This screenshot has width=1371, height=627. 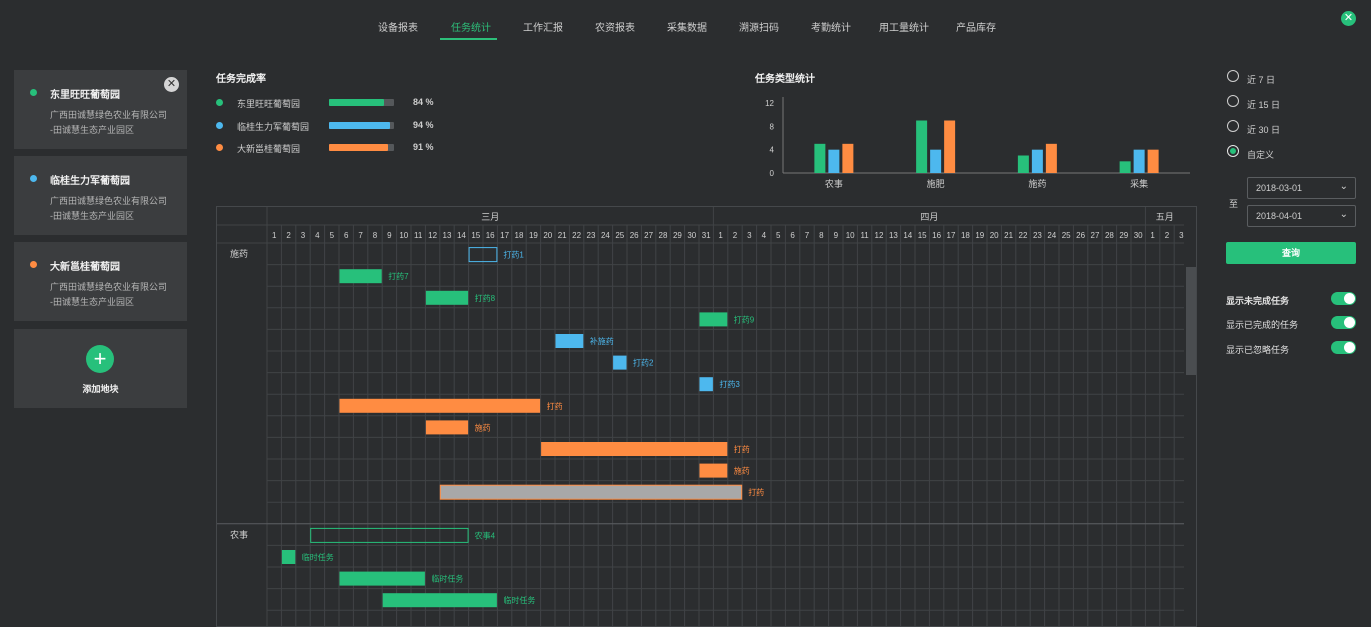 What do you see at coordinates (1291, 348) in the screenshot?
I see `toggle-row-ignored: 显示已忽略任务` at bounding box center [1291, 348].